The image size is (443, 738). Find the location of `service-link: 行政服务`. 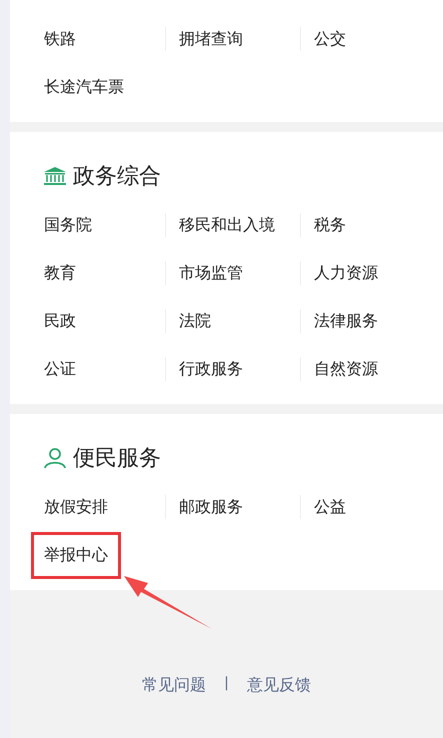

service-link: 行政服务 is located at coordinates (211, 369).